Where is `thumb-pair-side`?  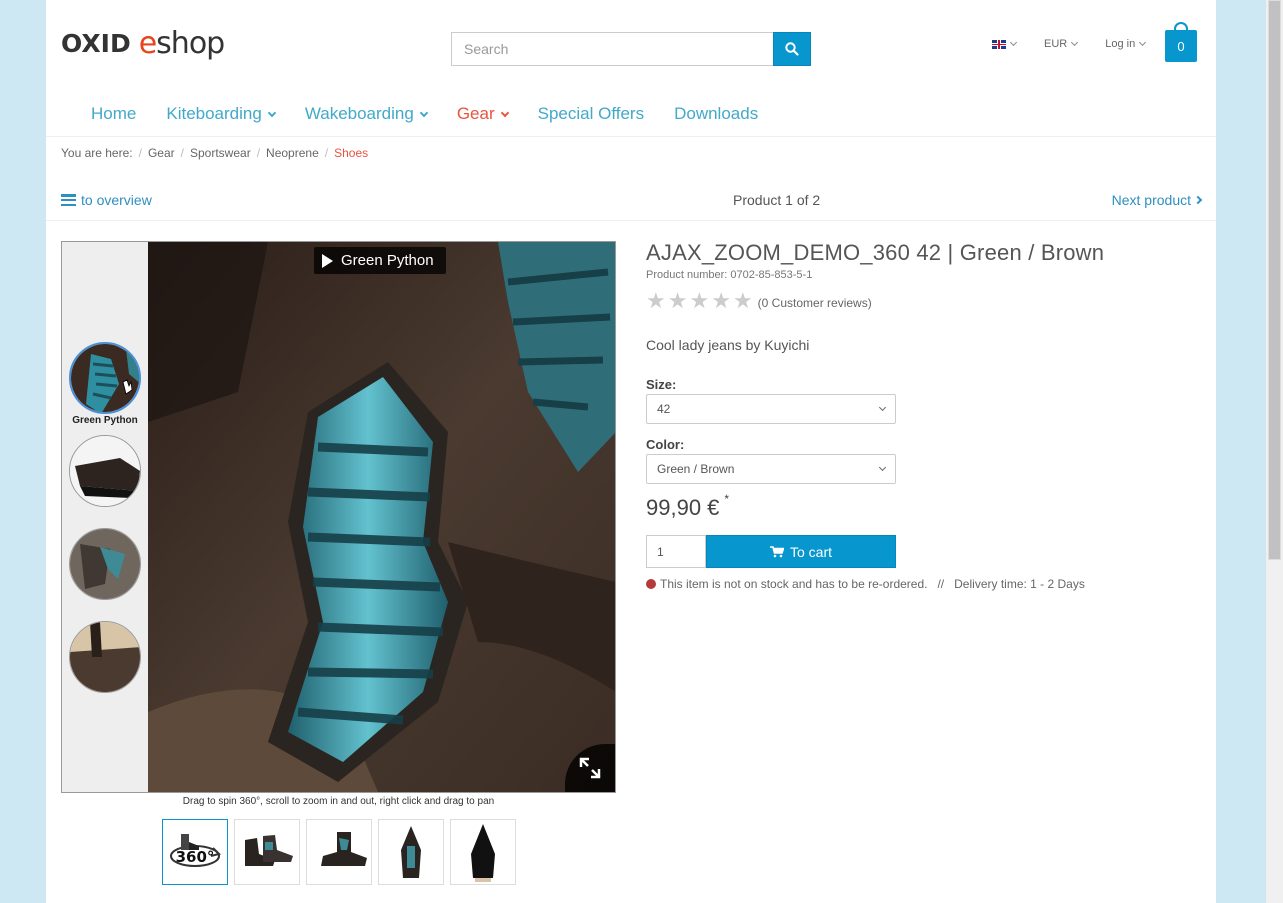
thumb-pair-side is located at coordinates (267, 852).